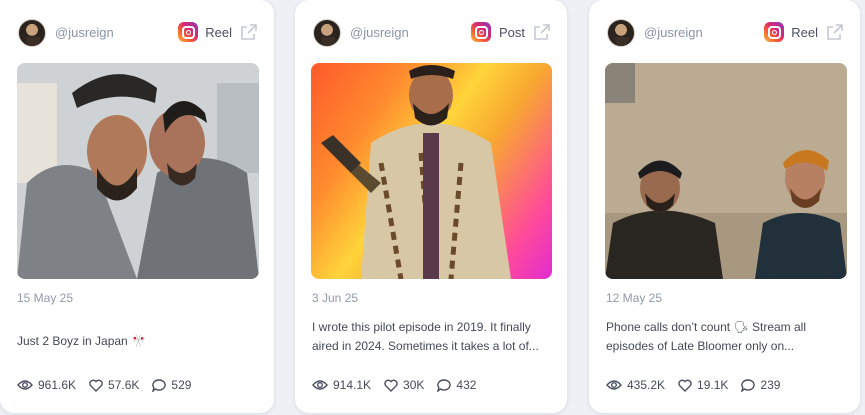 The height and width of the screenshot is (415, 865). What do you see at coordinates (82, 341) in the screenshot?
I see `post-caption: Just 2 Boyz in Japan 🎌` at bounding box center [82, 341].